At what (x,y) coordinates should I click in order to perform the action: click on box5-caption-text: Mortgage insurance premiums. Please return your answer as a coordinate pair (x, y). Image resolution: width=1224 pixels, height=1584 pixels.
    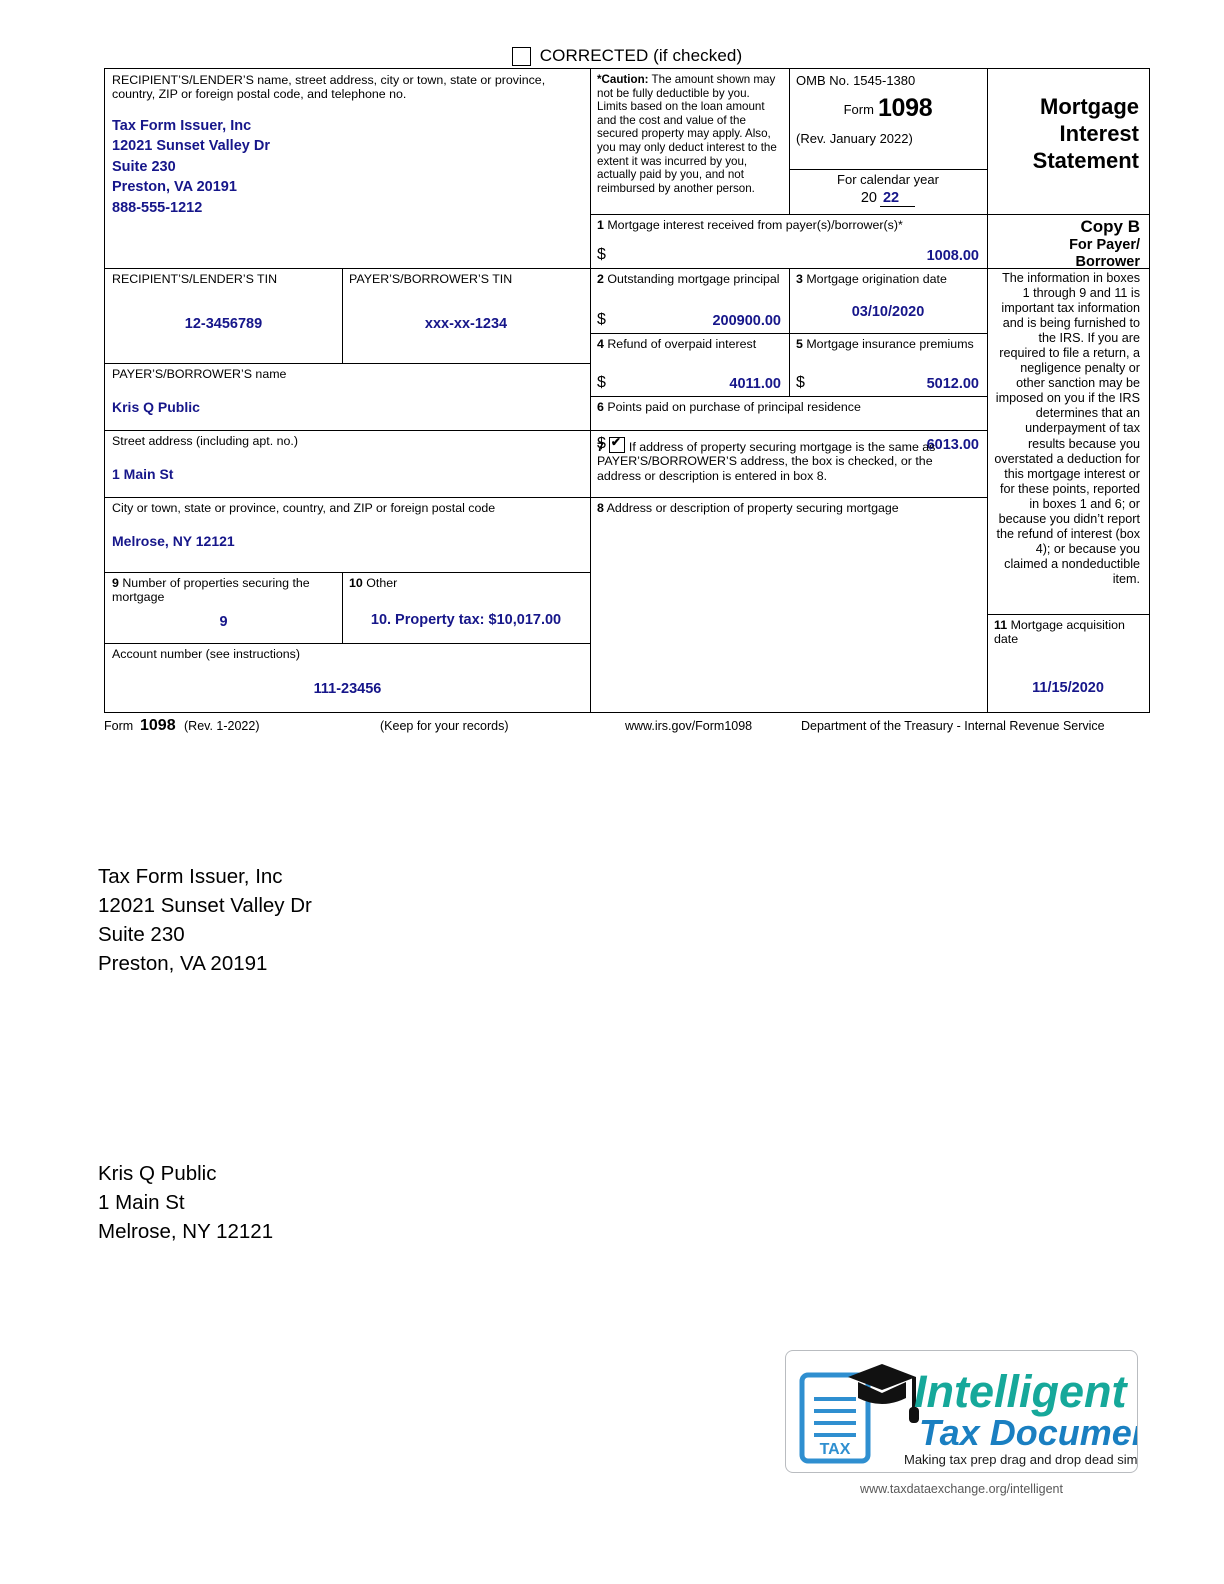
    Looking at the image, I should click on (890, 344).